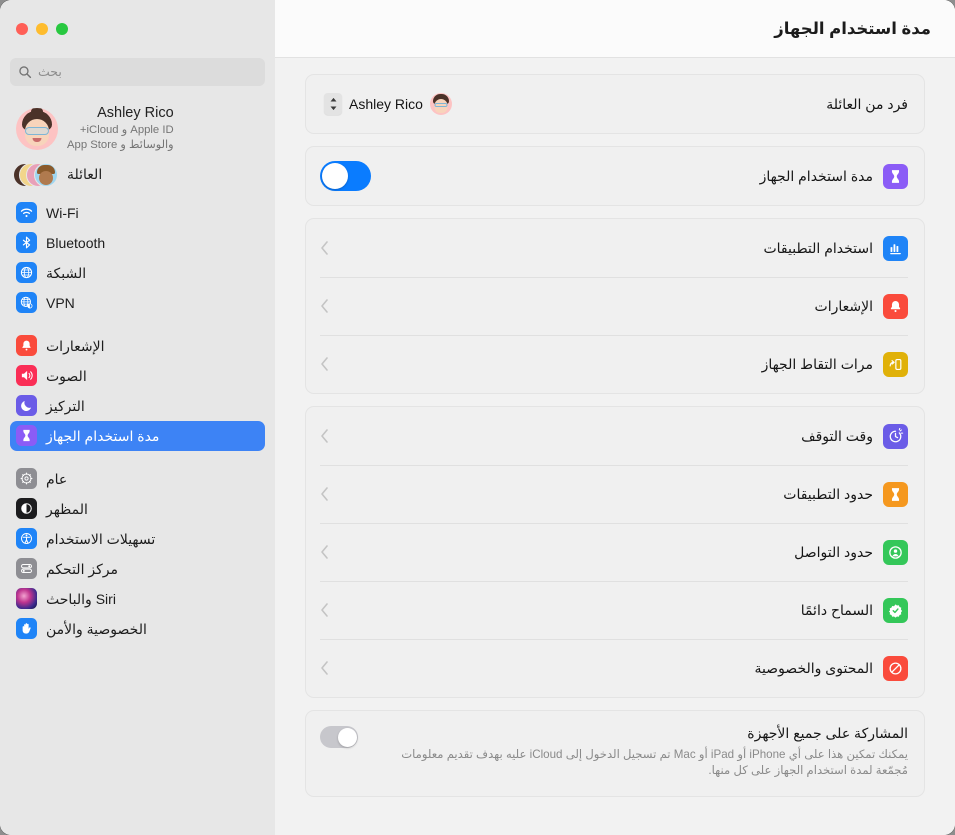 The height and width of the screenshot is (835, 955). I want to click on member-avatar, so click(440, 104).